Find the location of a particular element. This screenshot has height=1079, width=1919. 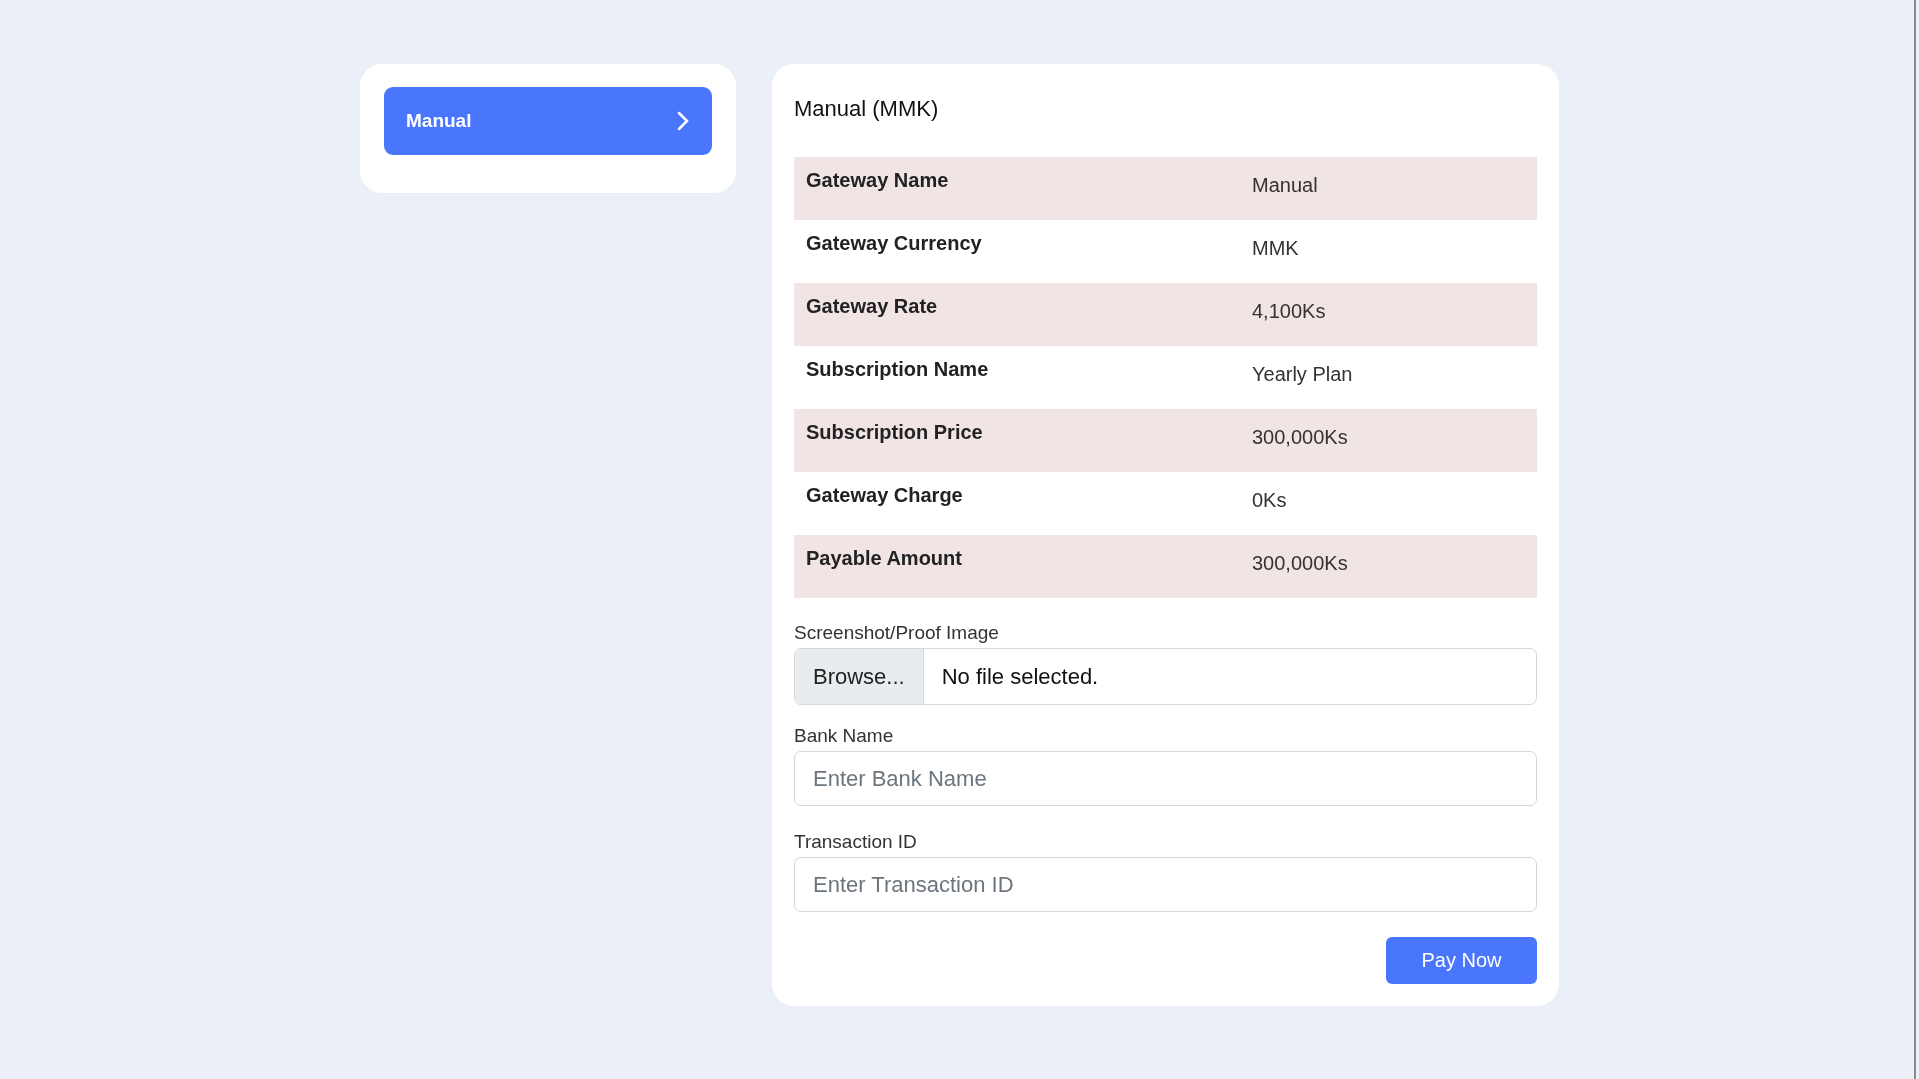

row-label: Subscription Name is located at coordinates (897, 369).